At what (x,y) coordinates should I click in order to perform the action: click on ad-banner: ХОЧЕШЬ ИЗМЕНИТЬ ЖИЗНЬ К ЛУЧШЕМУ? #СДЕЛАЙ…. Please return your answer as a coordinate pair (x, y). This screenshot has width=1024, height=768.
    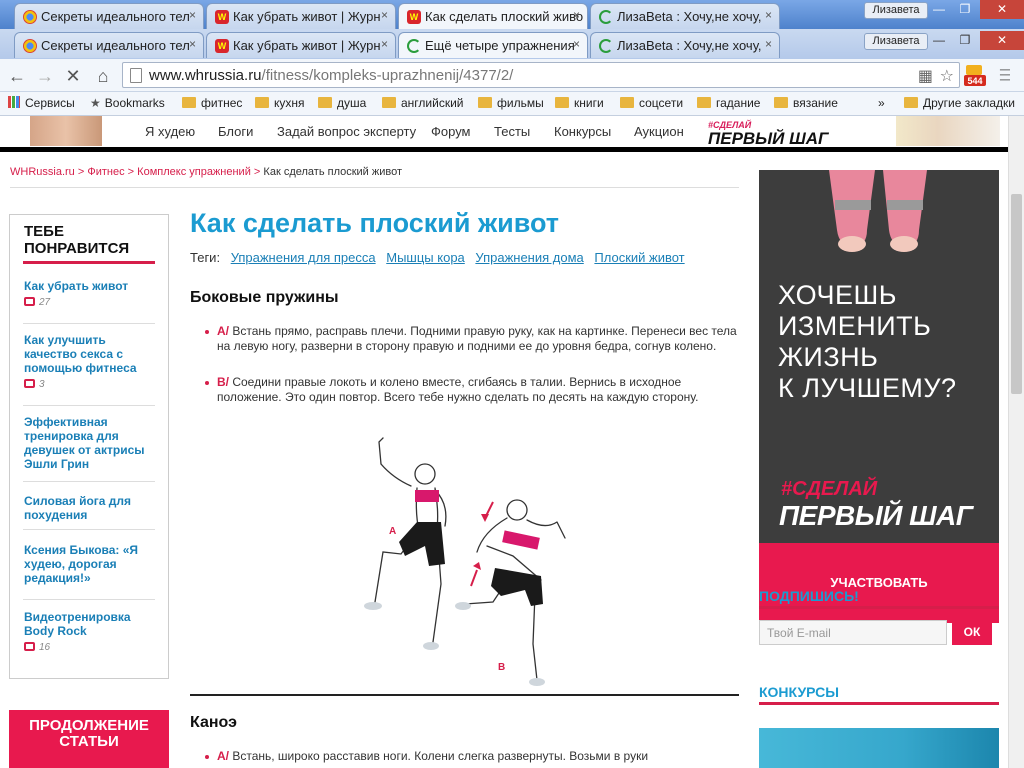
    Looking at the image, I should click on (879, 396).